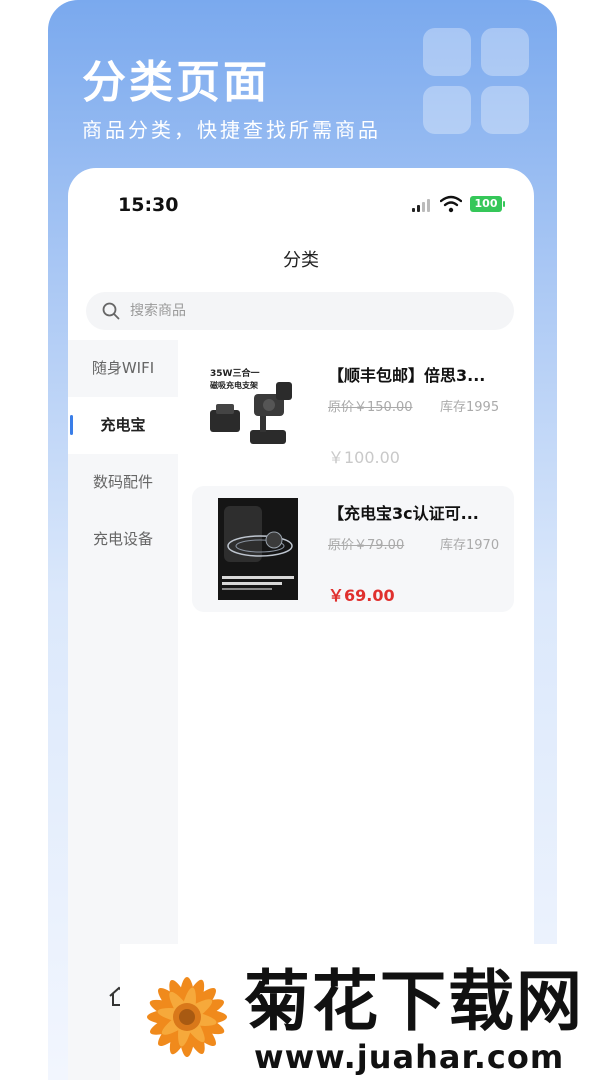 Image resolution: width=607 pixels, height=1080 pixels. What do you see at coordinates (422, 205) in the screenshot?
I see `signal-icon` at bounding box center [422, 205].